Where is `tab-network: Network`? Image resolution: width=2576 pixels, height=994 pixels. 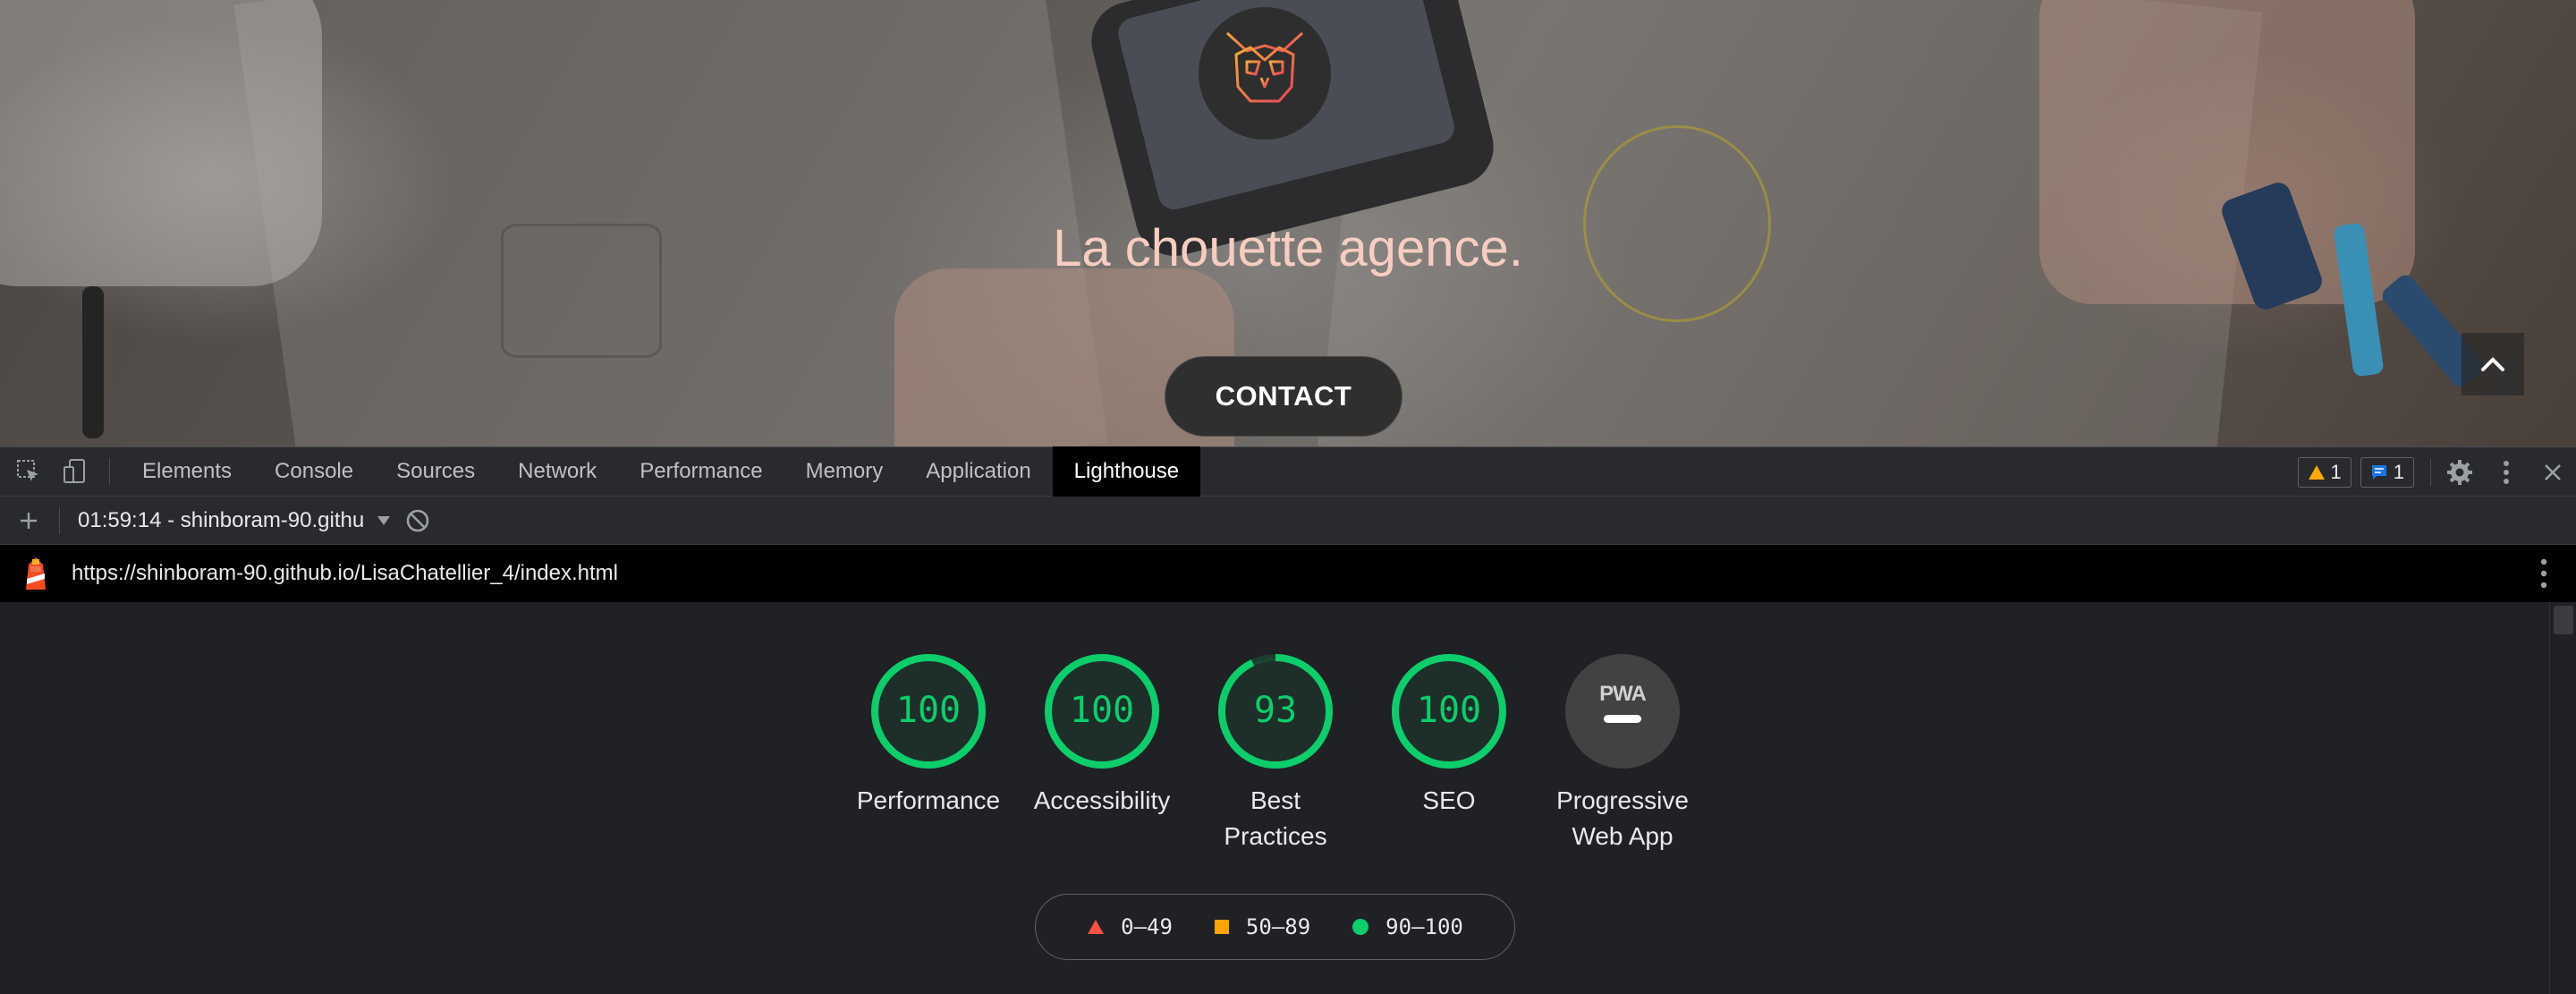
tab-network: Network is located at coordinates (557, 471).